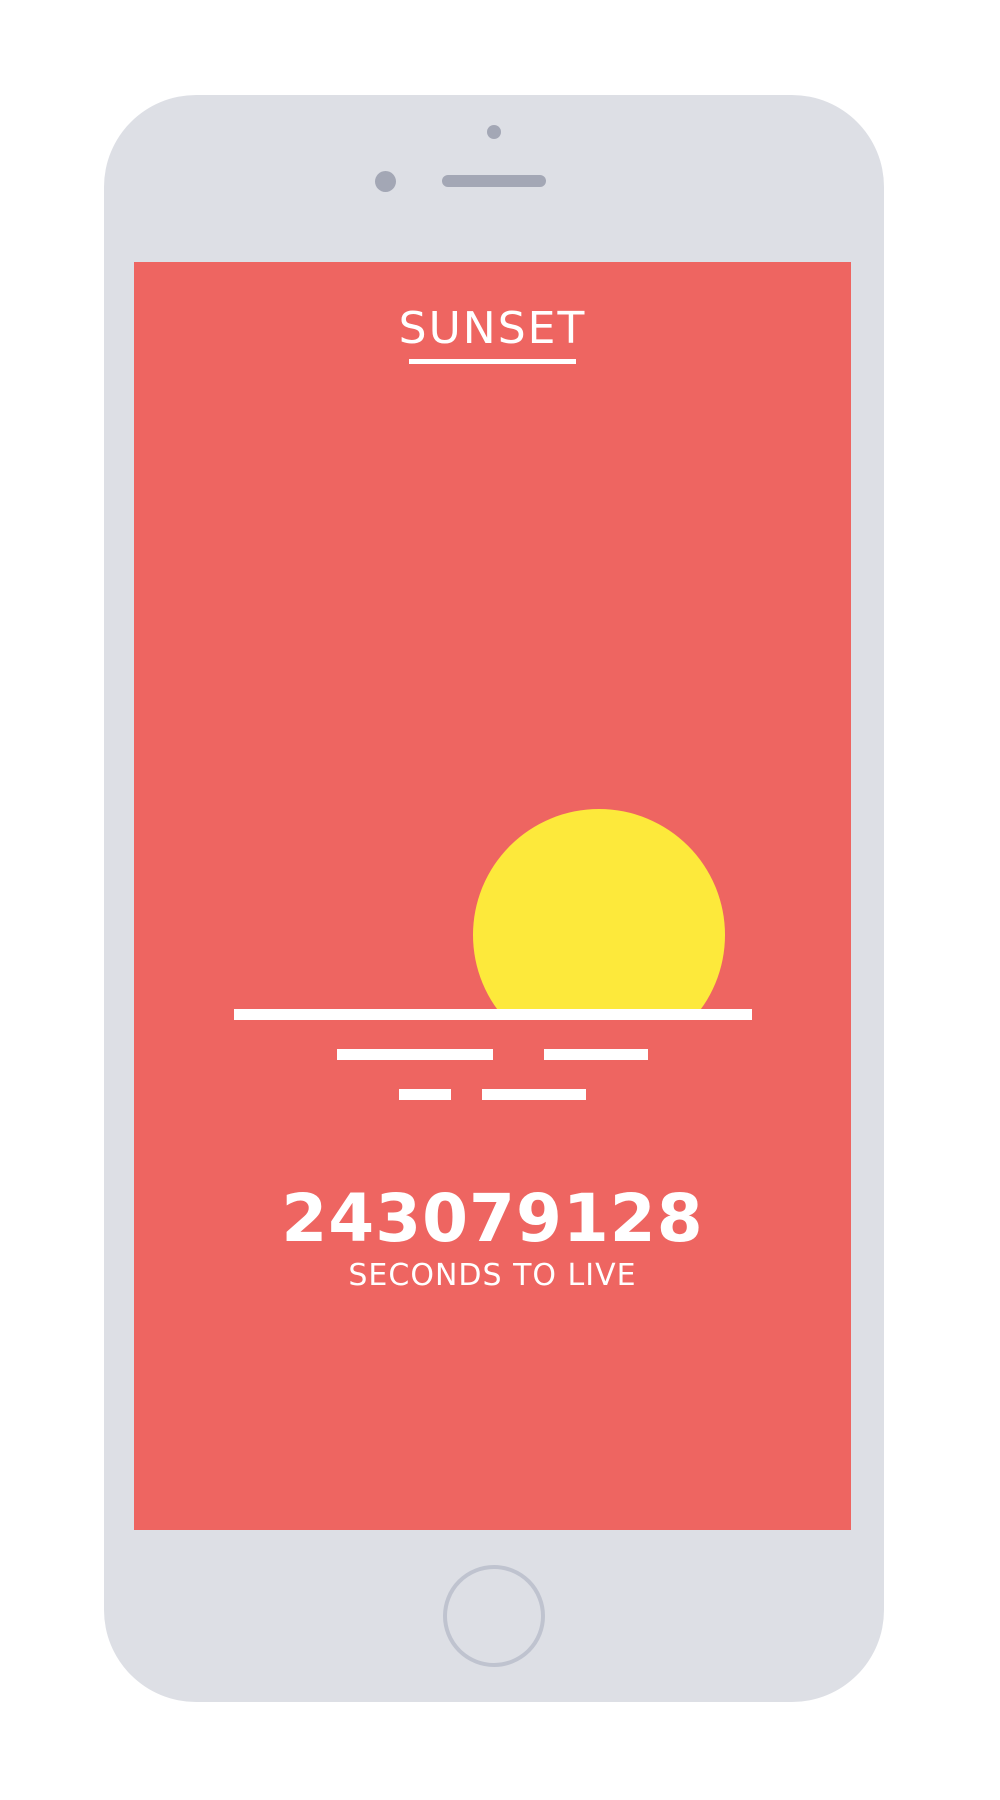 This screenshot has width=1000, height=1800. I want to click on app-title: SUNSET, so click(492, 328).